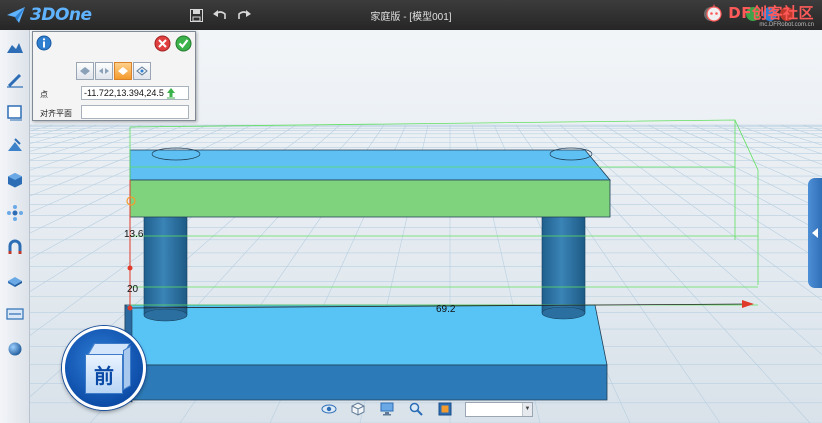  I want to click on zoom-icon, so click(416, 409).